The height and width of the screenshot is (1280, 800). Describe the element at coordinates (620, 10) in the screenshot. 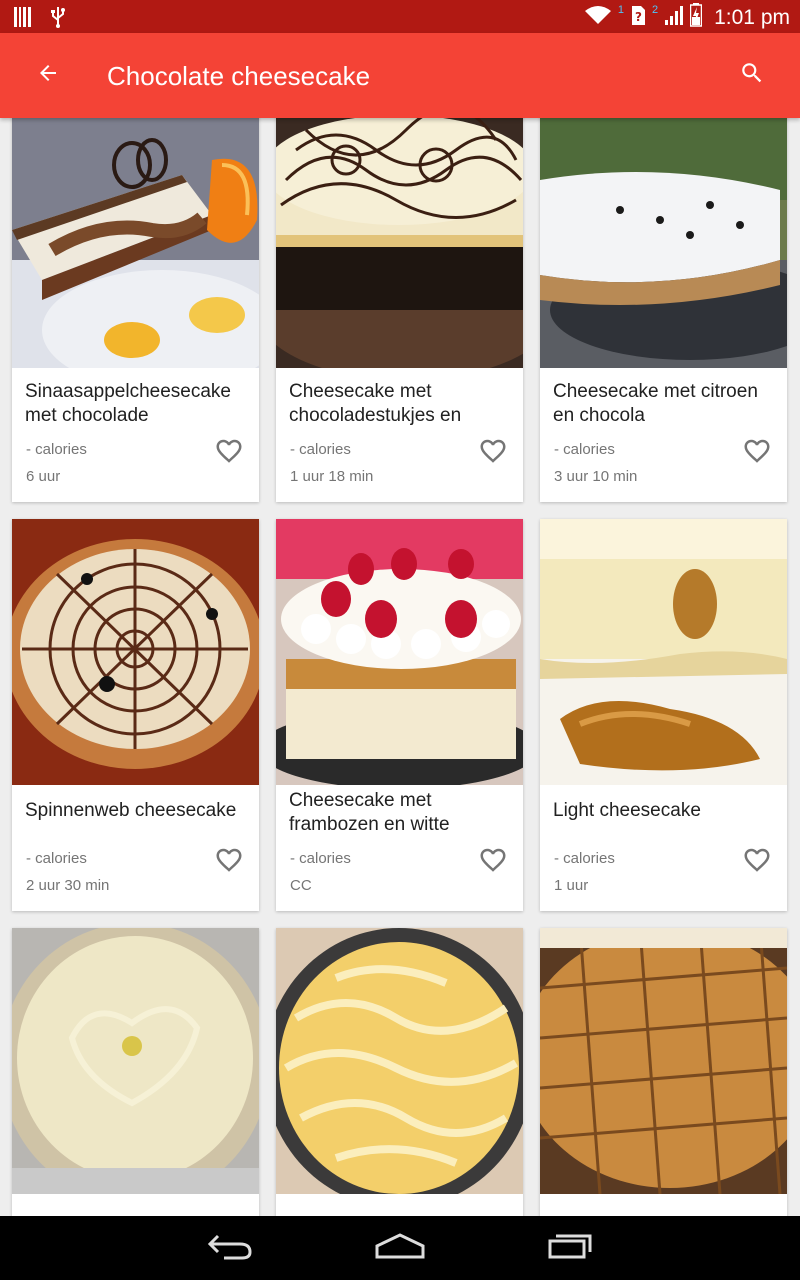

I see `sim1-badge: 1` at that location.